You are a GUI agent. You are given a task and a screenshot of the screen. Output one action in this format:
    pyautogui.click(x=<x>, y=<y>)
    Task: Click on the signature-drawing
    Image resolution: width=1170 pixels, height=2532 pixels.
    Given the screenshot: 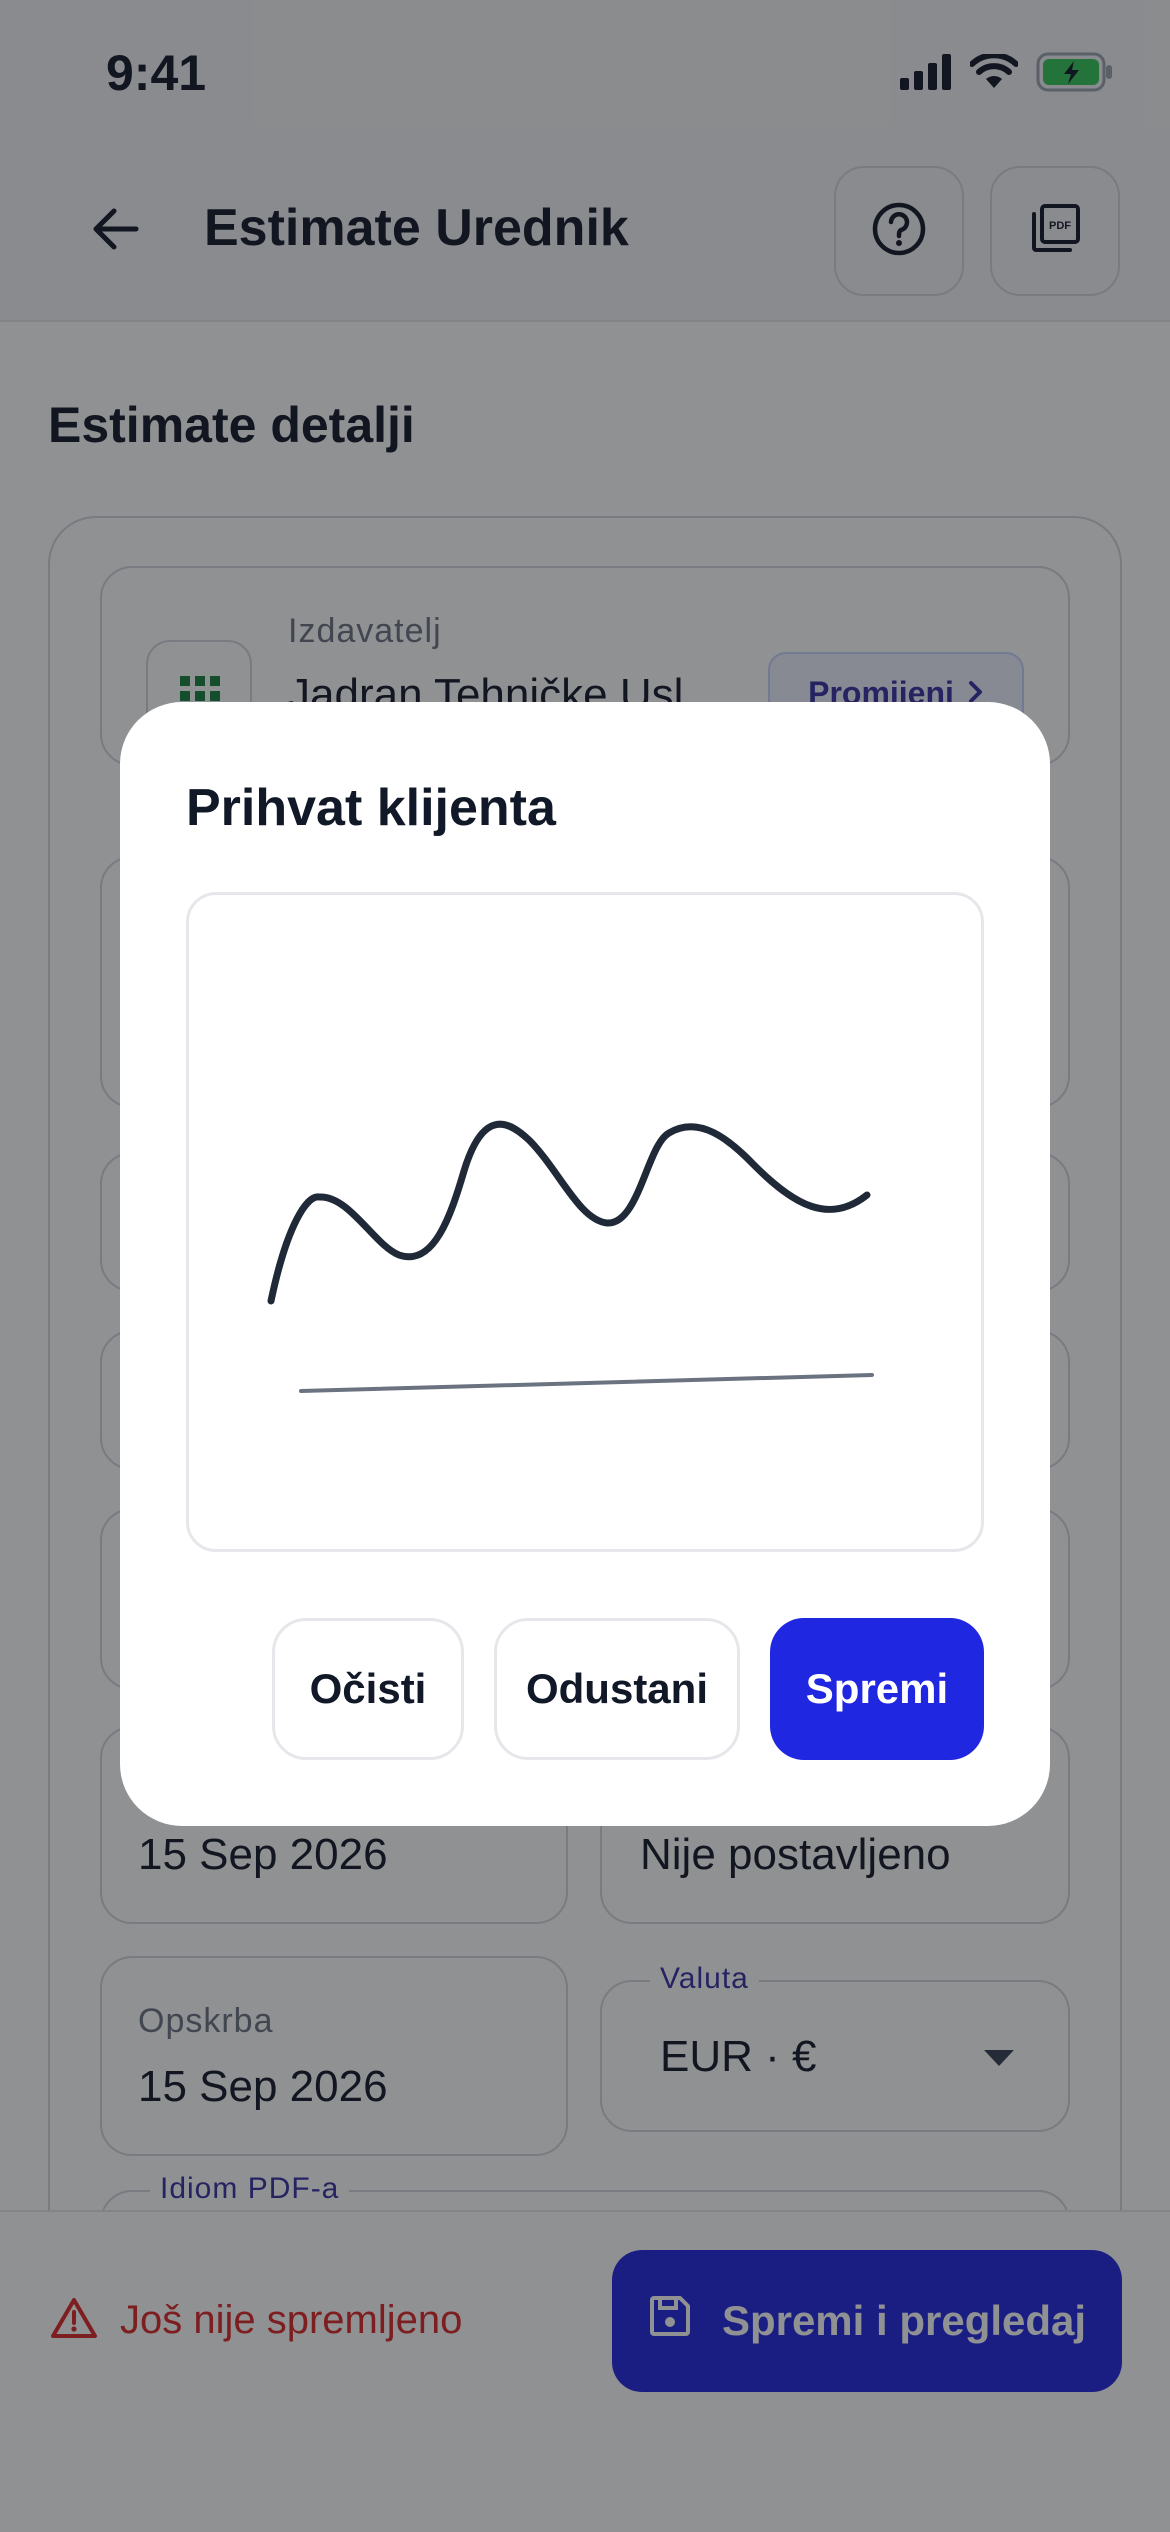 What is the action you would take?
    pyautogui.click(x=570, y=1256)
    